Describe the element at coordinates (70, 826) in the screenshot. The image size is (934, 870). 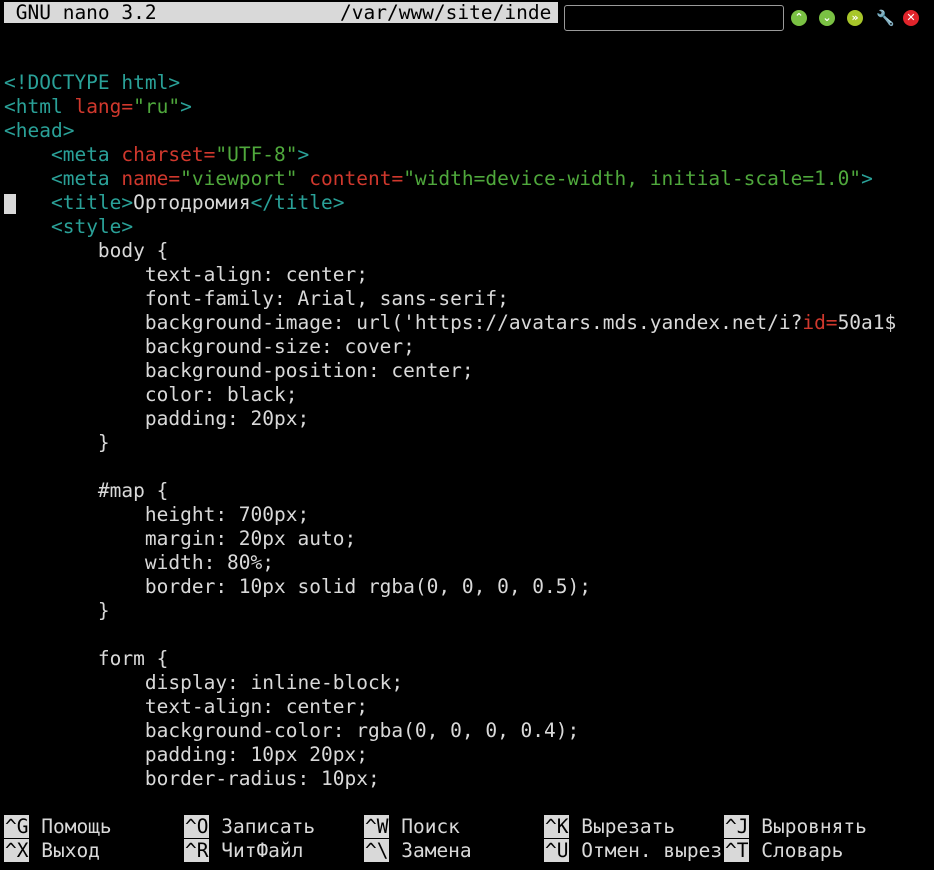
I see `shortcut-label: Помощь` at that location.